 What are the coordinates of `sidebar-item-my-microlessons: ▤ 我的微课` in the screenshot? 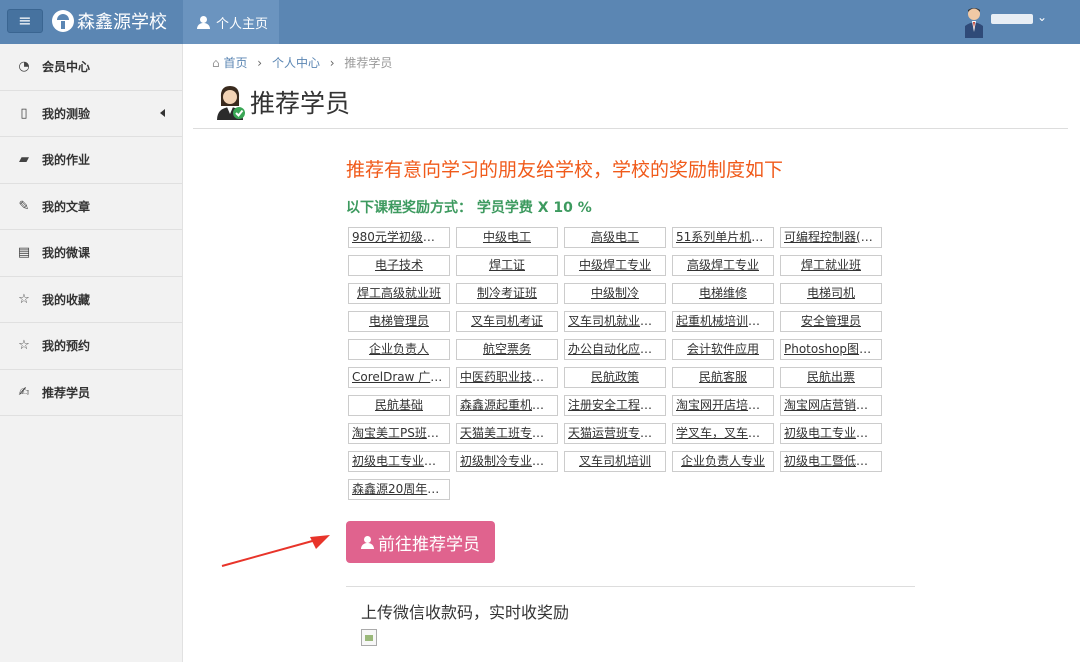 It's located at (91, 253).